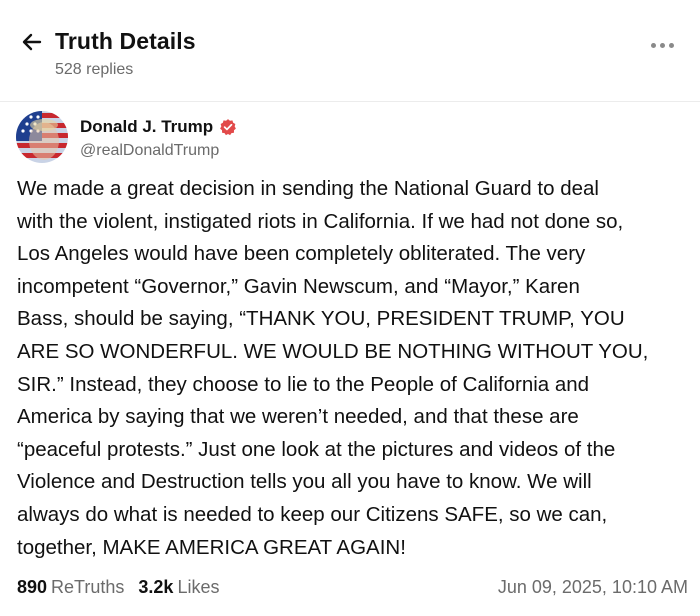  Describe the element at coordinates (146, 127) in the screenshot. I see `author-name: Donald J. Trump` at that location.